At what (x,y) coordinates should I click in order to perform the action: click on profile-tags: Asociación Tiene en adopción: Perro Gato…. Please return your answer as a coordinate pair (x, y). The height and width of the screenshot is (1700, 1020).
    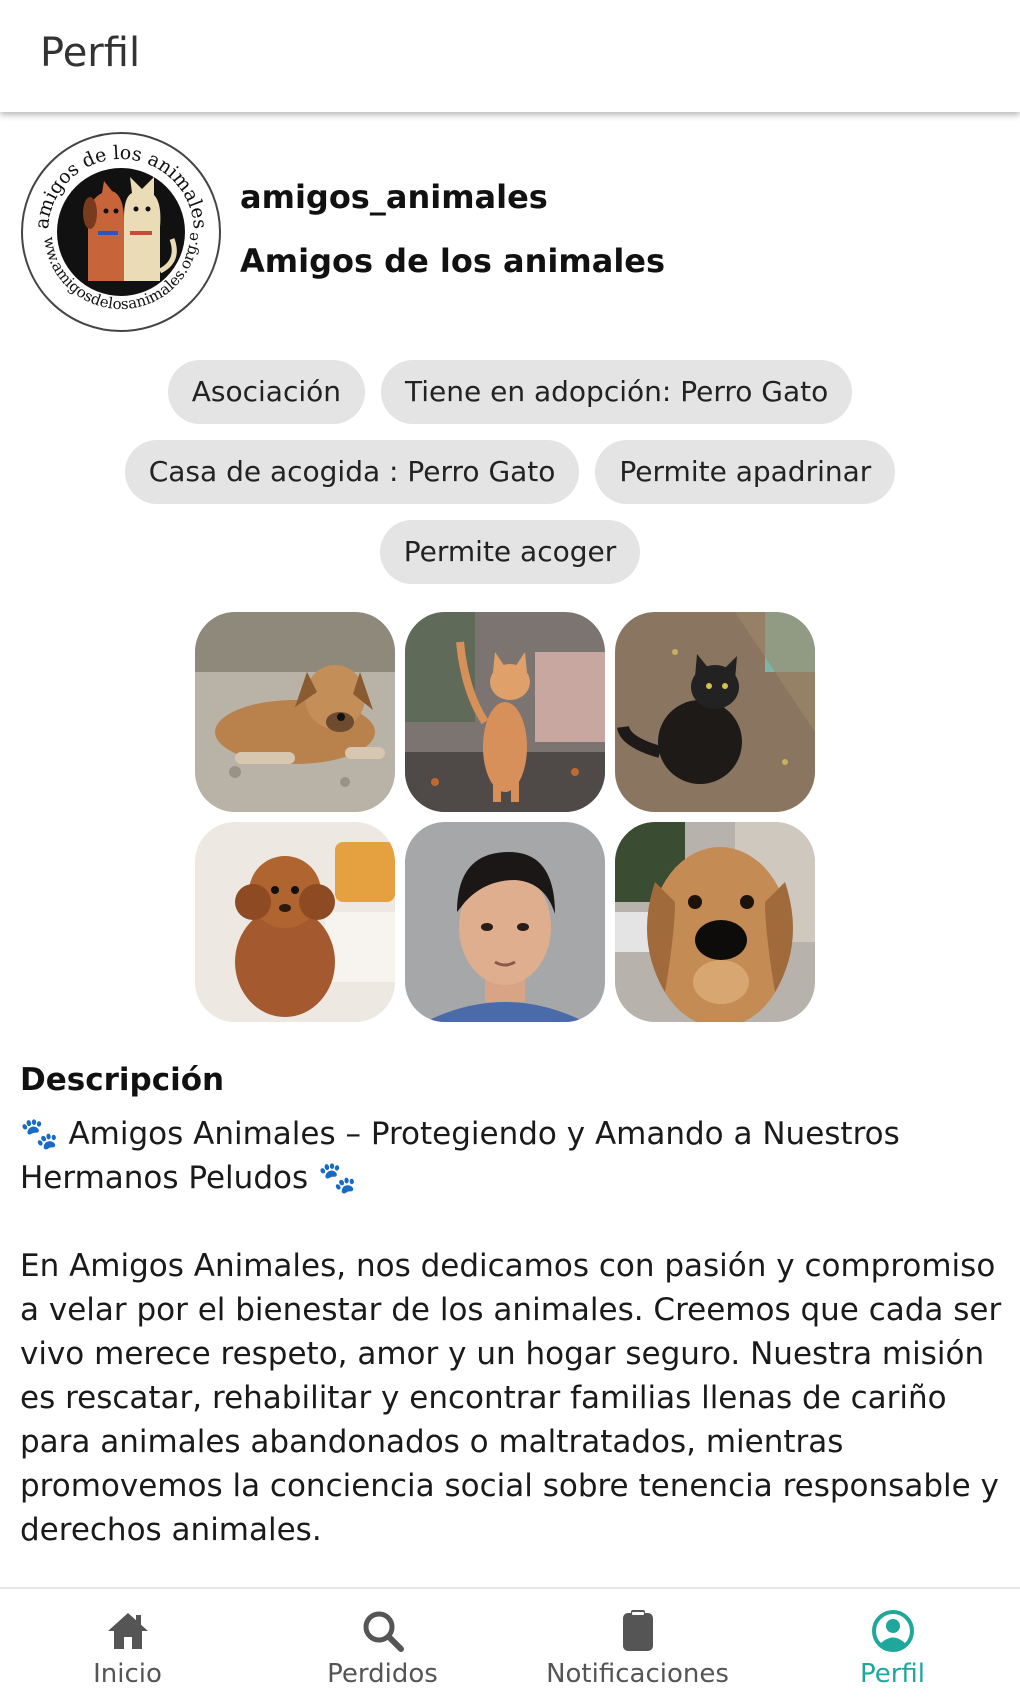
    Looking at the image, I should click on (510, 472).